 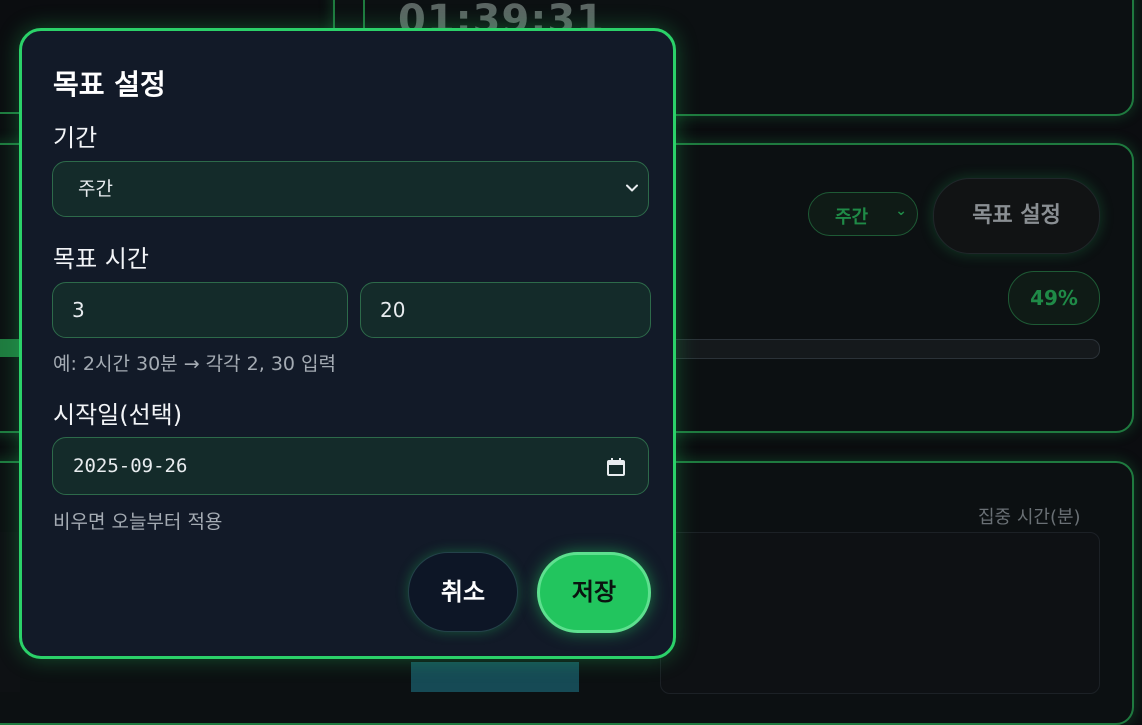 I want to click on chart-area-edge, so click(x=10, y=612).